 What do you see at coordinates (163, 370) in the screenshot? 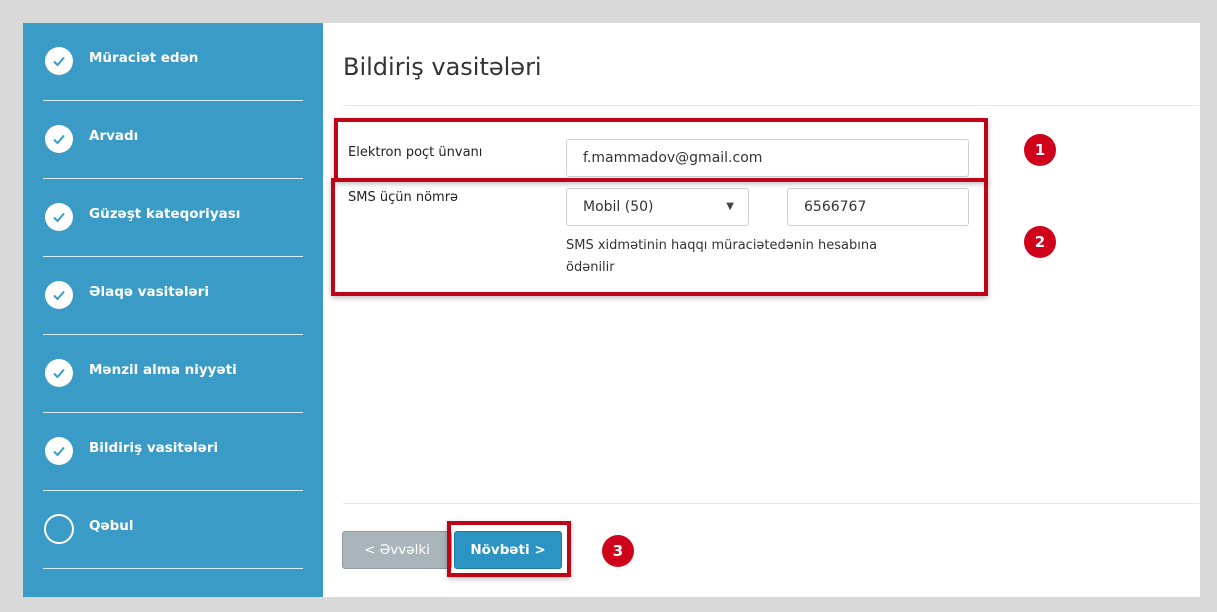
I see `sidebar-step-label: Mənzil alma niyyəti` at bounding box center [163, 370].